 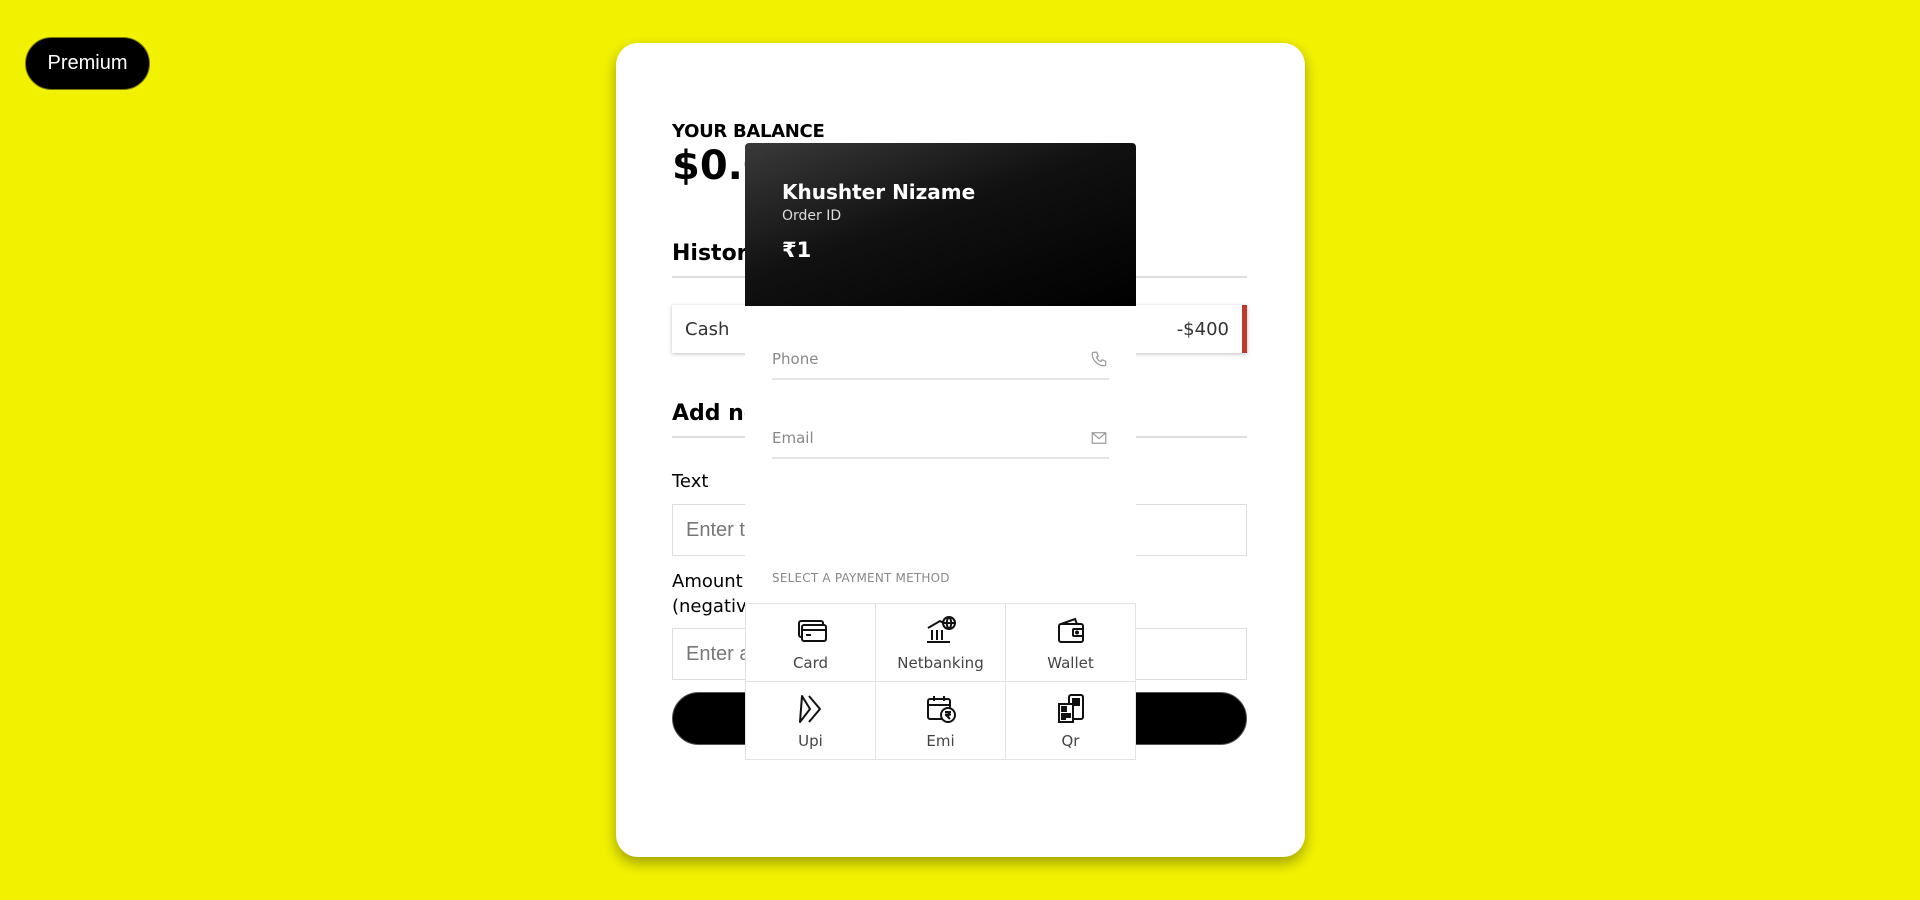 I want to click on bank-icon, so click(x=941, y=629).